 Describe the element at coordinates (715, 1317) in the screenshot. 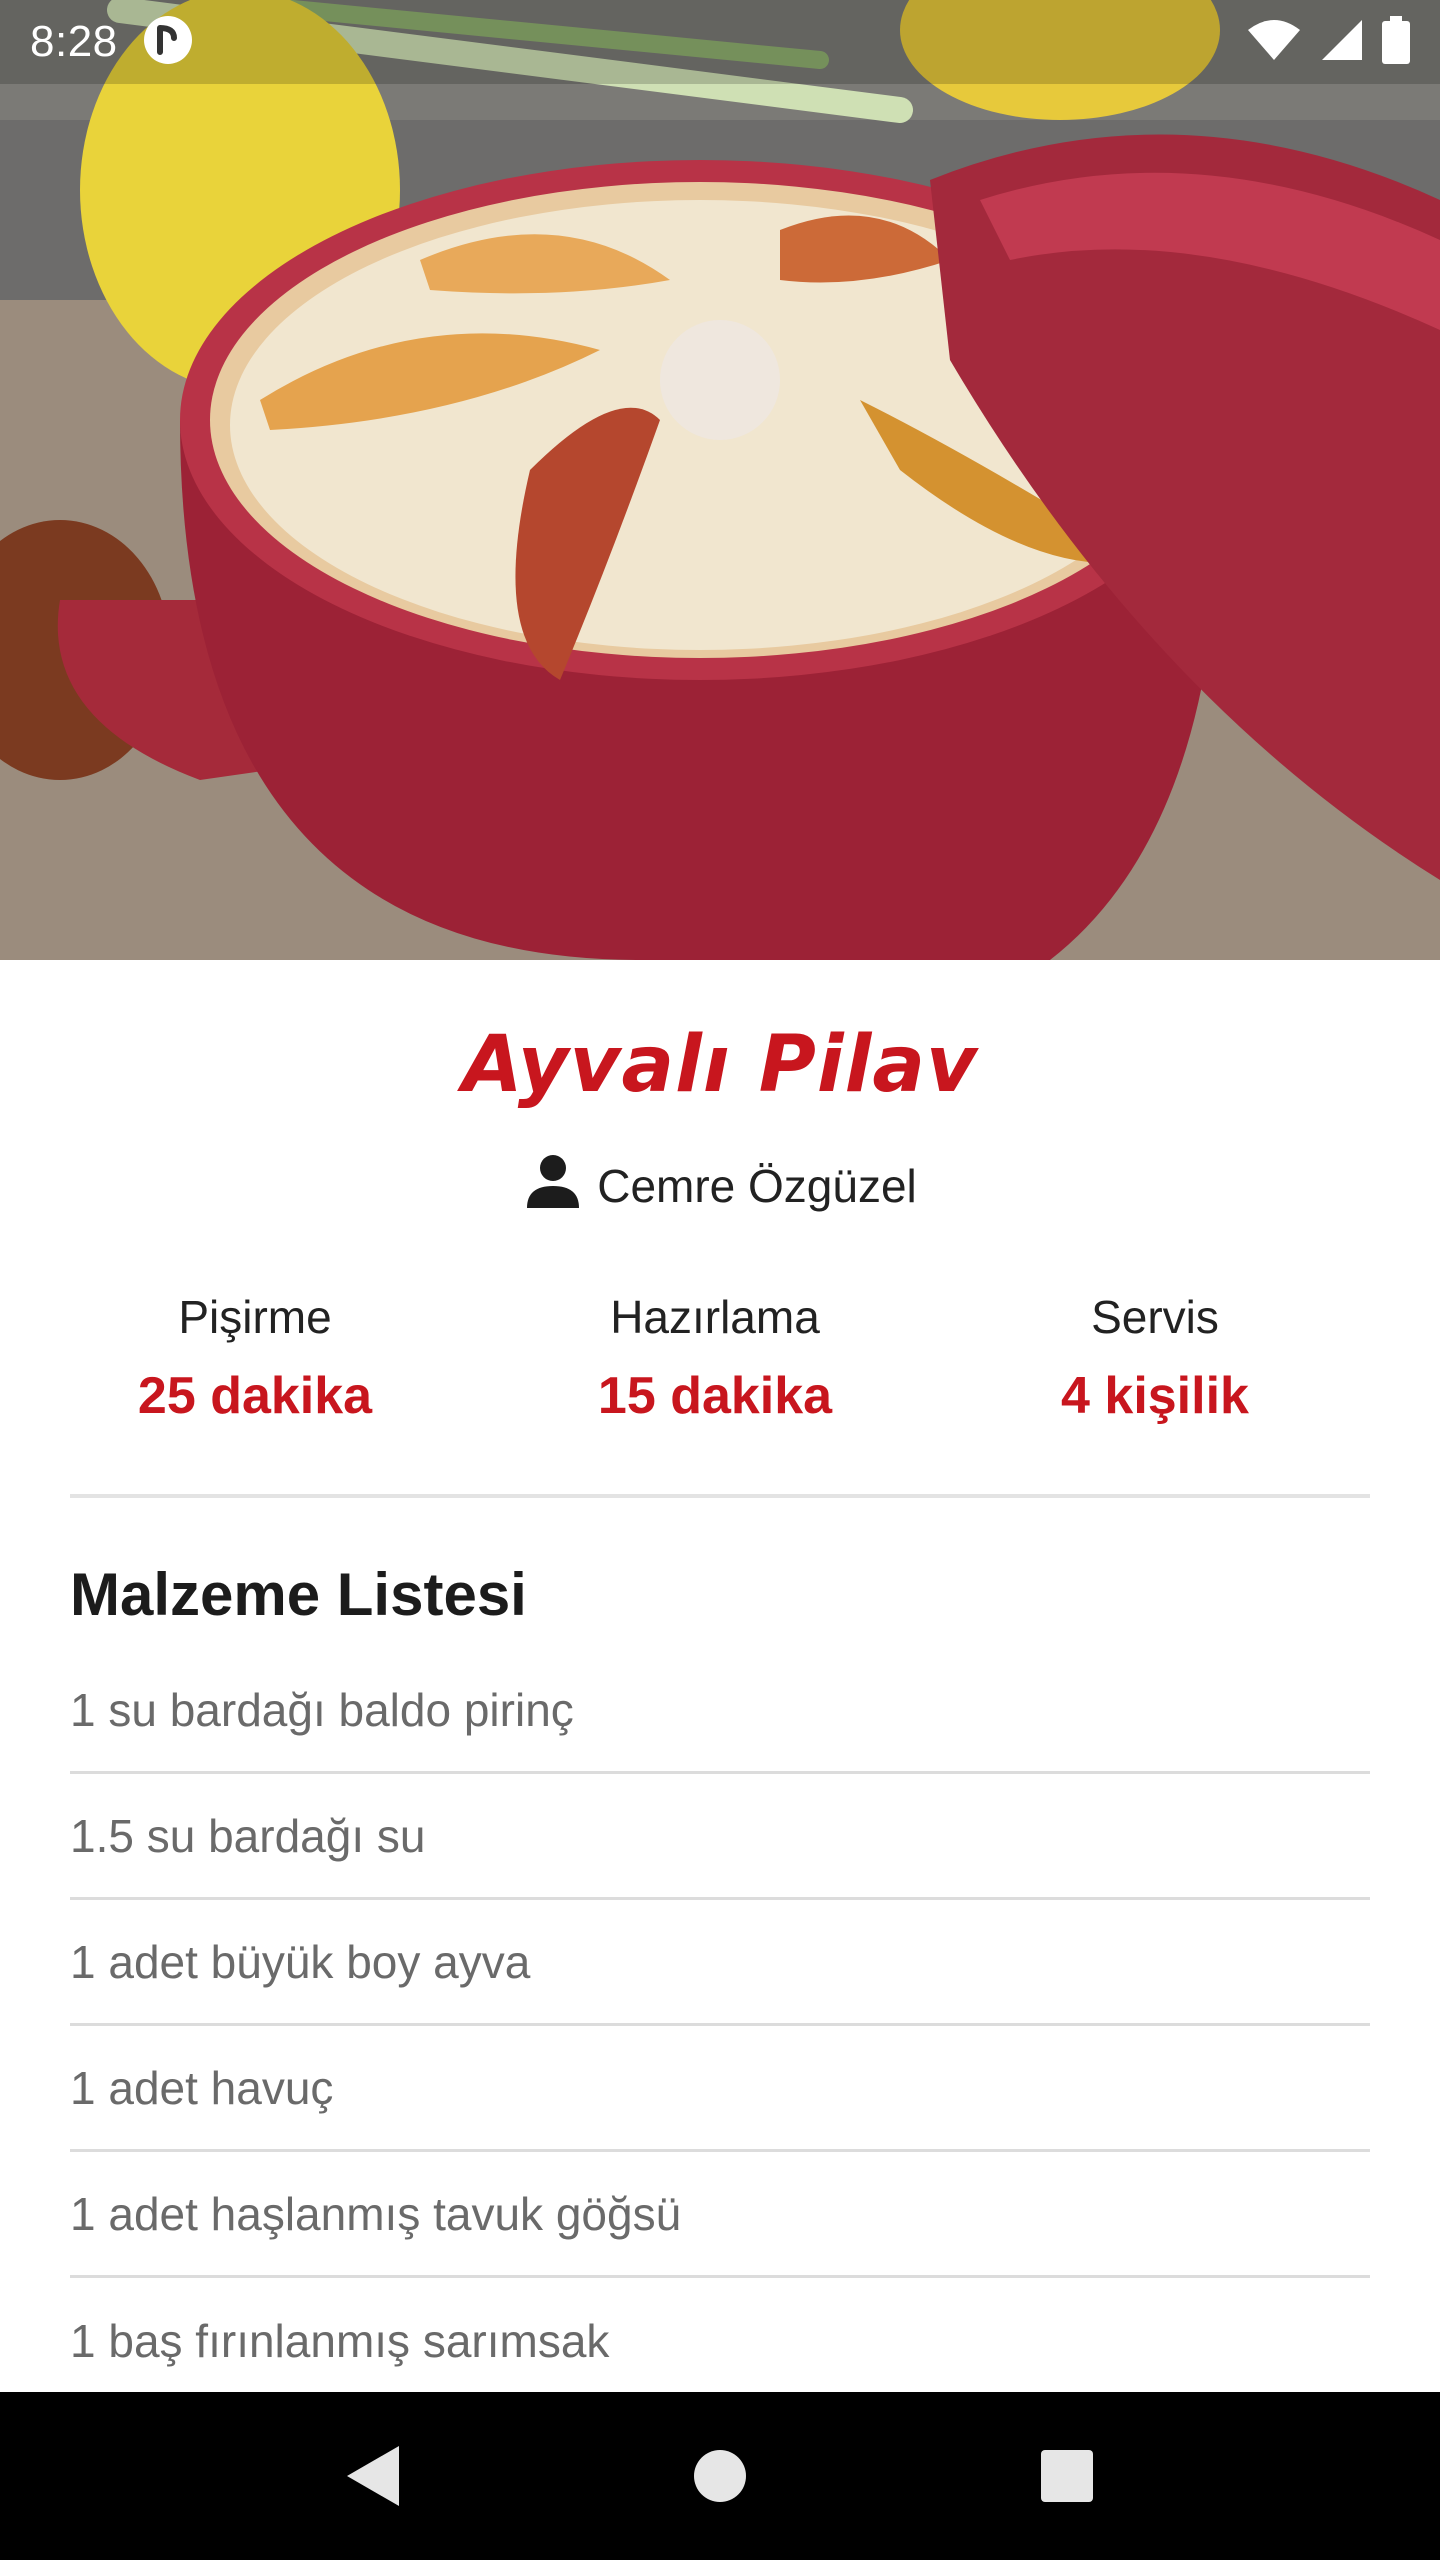

I see `stat-label: Hazırlama` at that location.